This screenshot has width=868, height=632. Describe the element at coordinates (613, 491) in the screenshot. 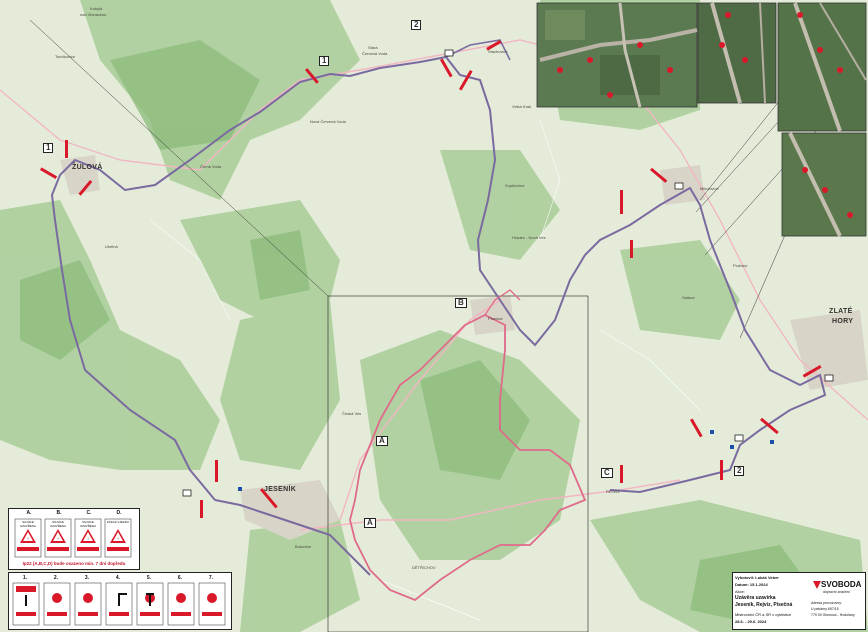

I see `village-label: REJVÍZ` at that location.